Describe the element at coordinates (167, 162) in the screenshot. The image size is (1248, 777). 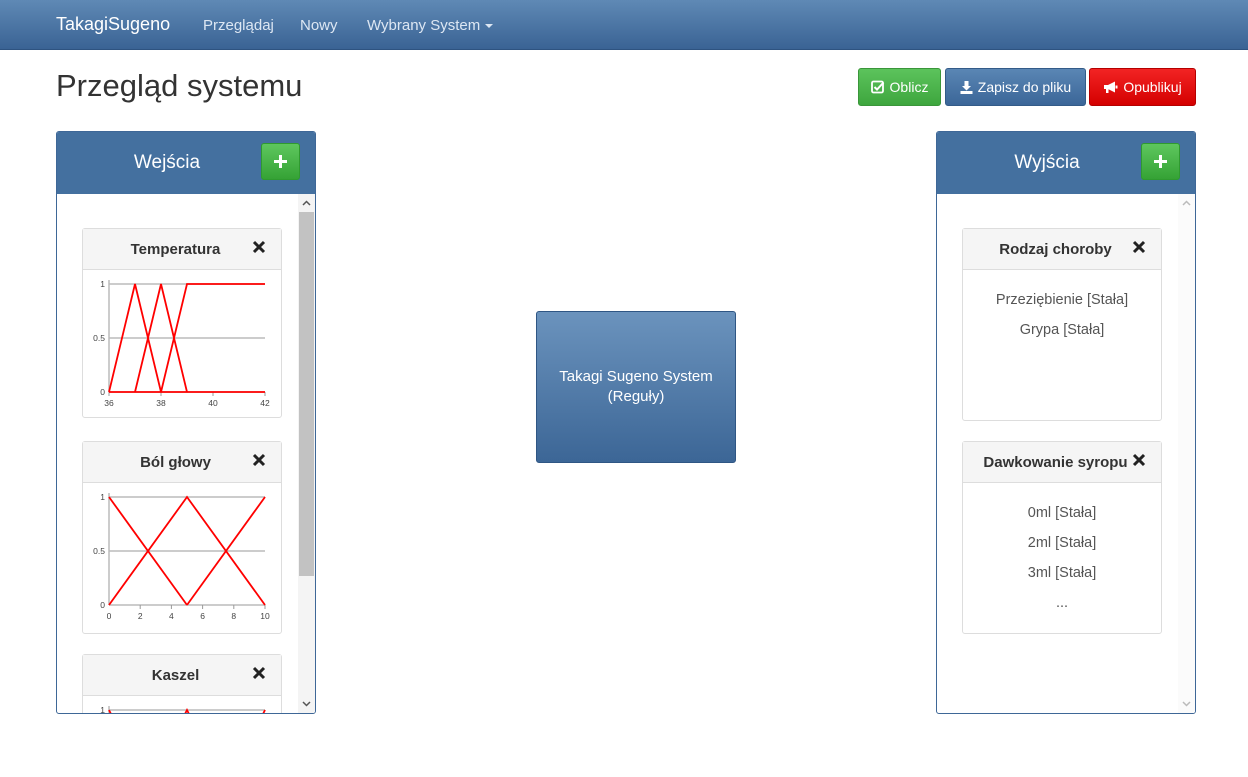
I see `inputs-panel-title: Wejścia` at that location.